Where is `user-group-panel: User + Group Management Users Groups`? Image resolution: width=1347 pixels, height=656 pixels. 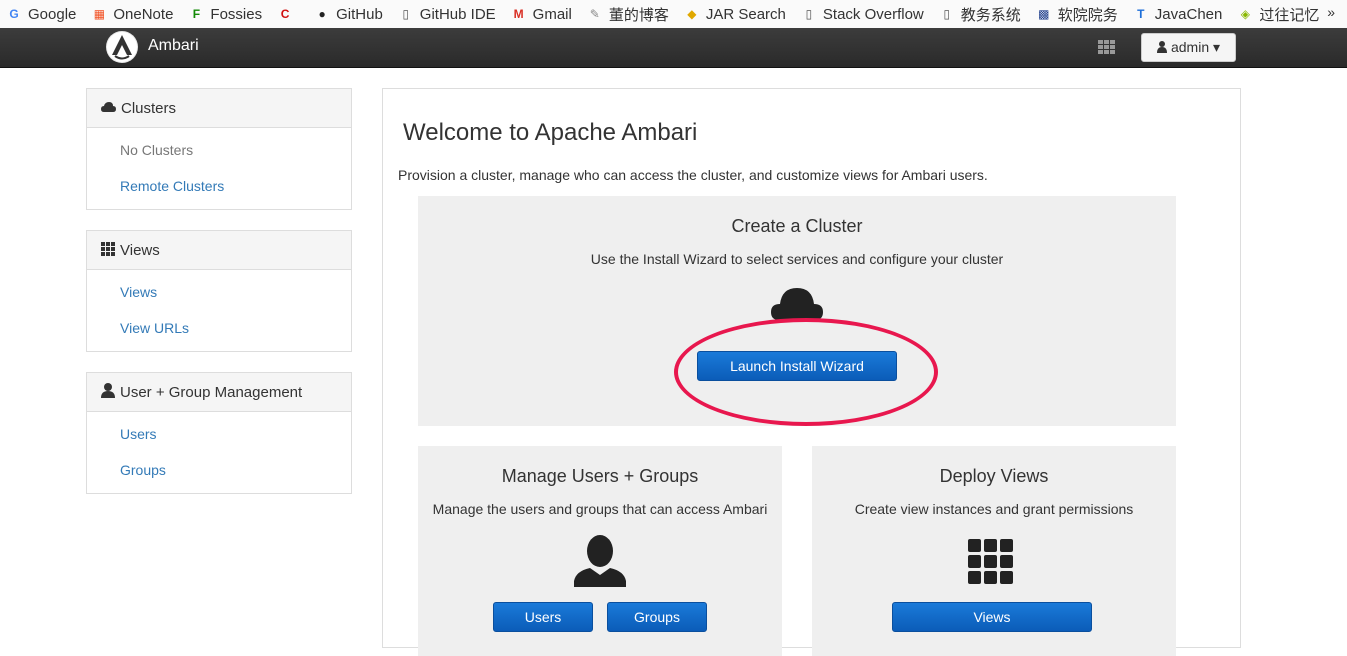 user-group-panel: User + Group Management Users Groups is located at coordinates (219, 433).